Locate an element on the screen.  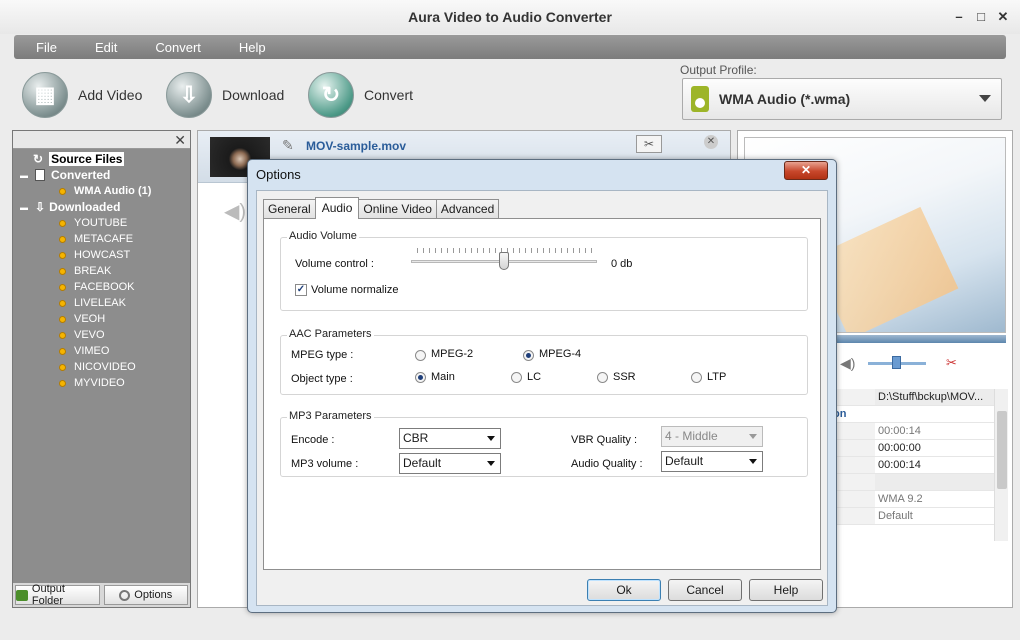
window-controls: – □ ✕ is located at coordinates (981, 17).